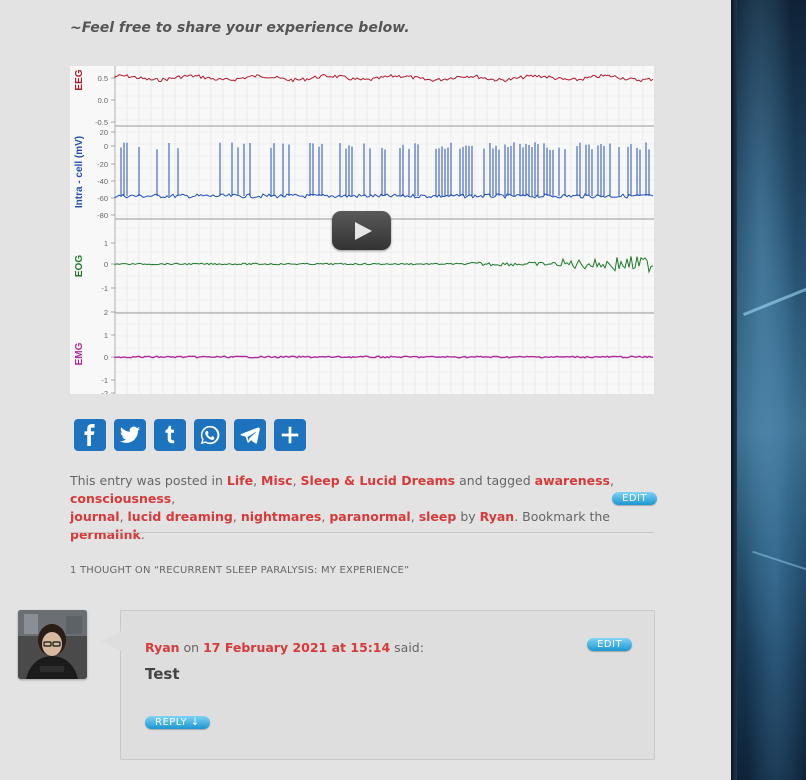  I want to click on tag-link-awareness: awareness, so click(572, 480).